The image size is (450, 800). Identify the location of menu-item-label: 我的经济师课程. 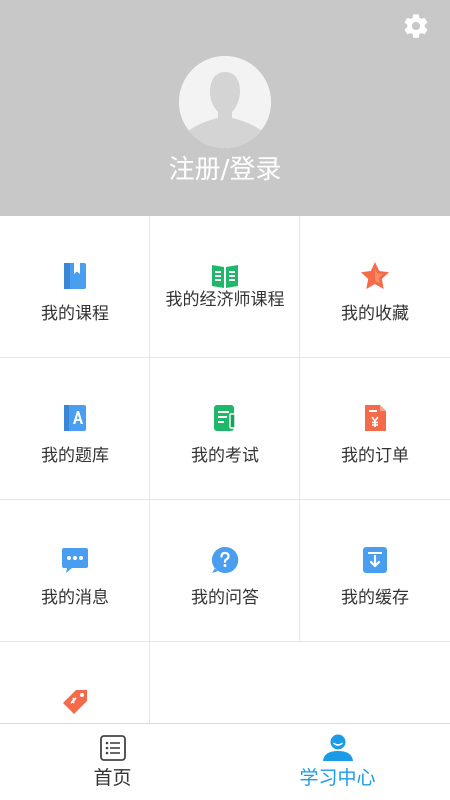
(225, 300).